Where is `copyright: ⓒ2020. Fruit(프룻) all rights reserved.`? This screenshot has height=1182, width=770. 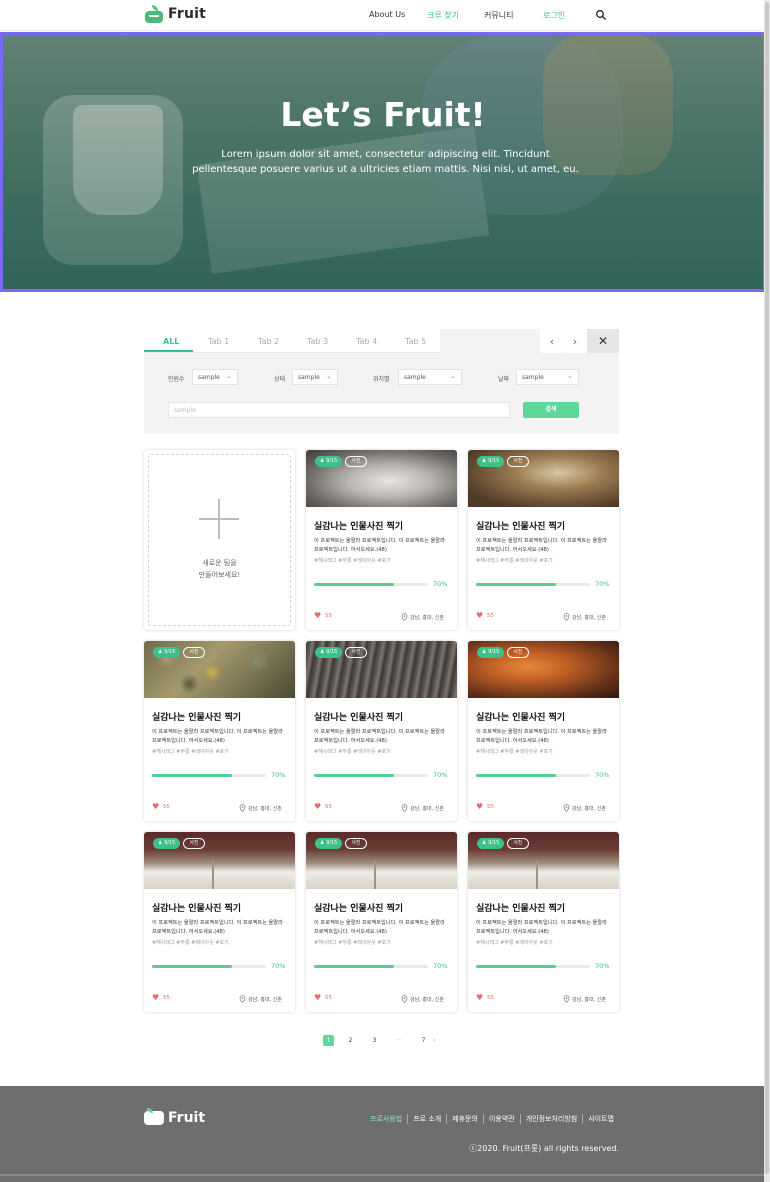
copyright: ⓒ2020. Fruit(프룻) all rights reserved. is located at coordinates (544, 1148).